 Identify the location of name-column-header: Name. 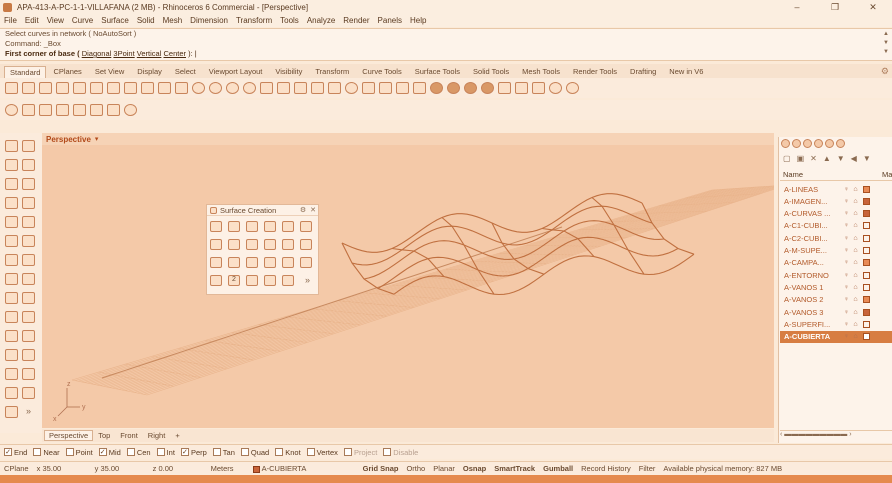
(831, 174).